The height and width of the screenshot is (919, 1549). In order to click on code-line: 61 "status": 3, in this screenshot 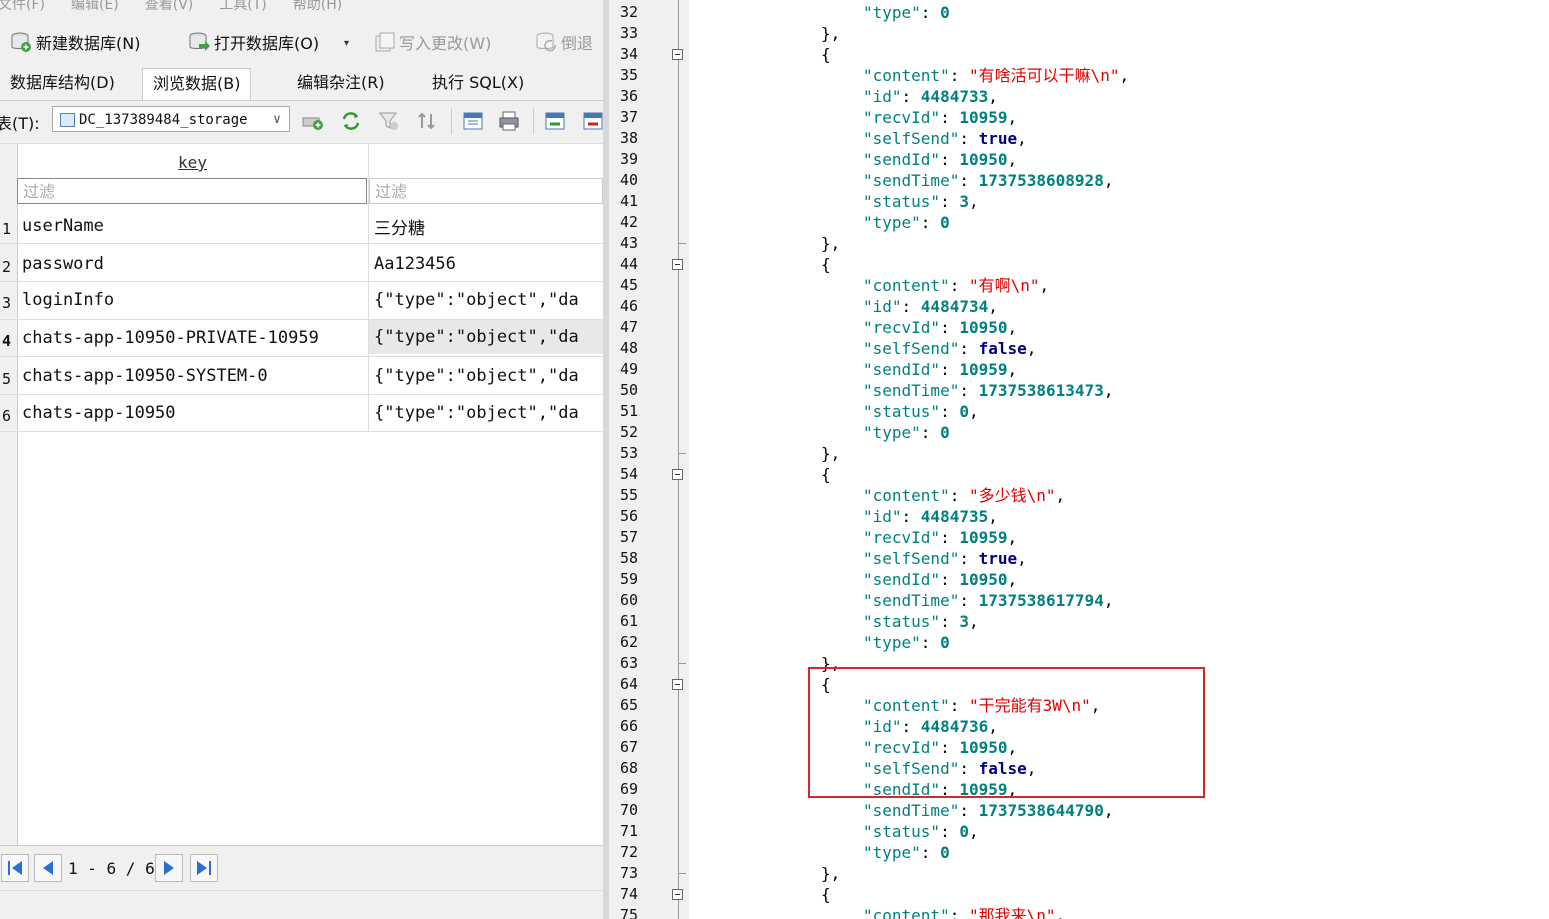, I will do `click(1079, 621)`.